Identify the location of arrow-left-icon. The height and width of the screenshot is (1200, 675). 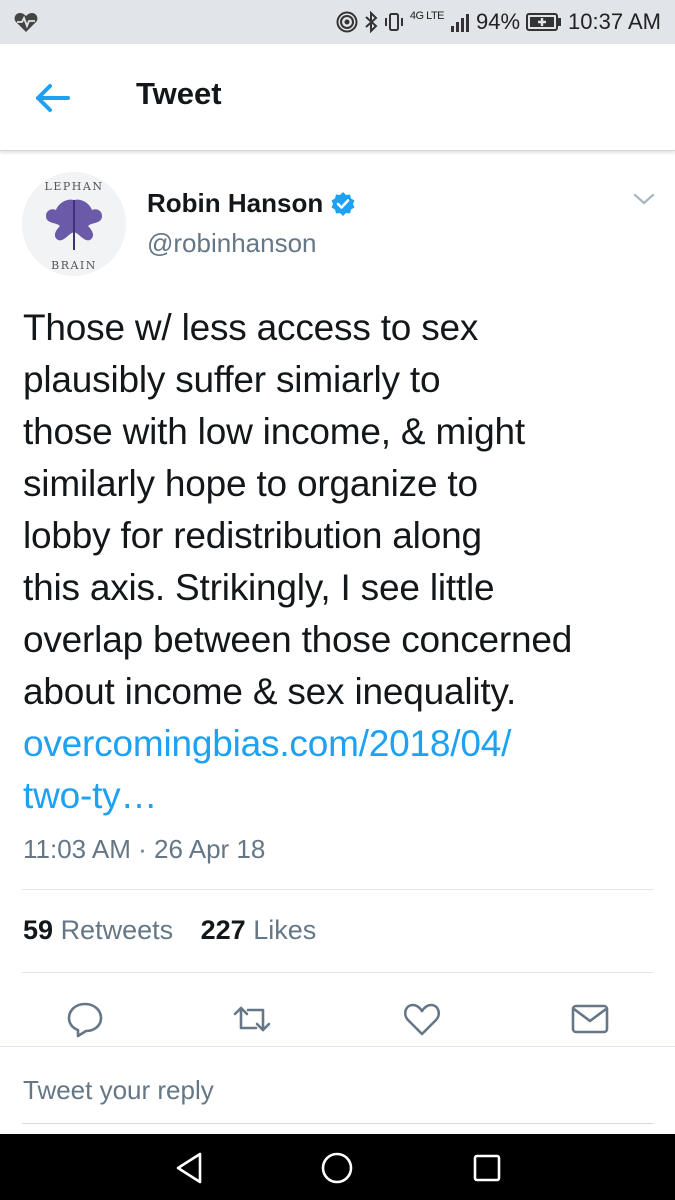
(53, 98).